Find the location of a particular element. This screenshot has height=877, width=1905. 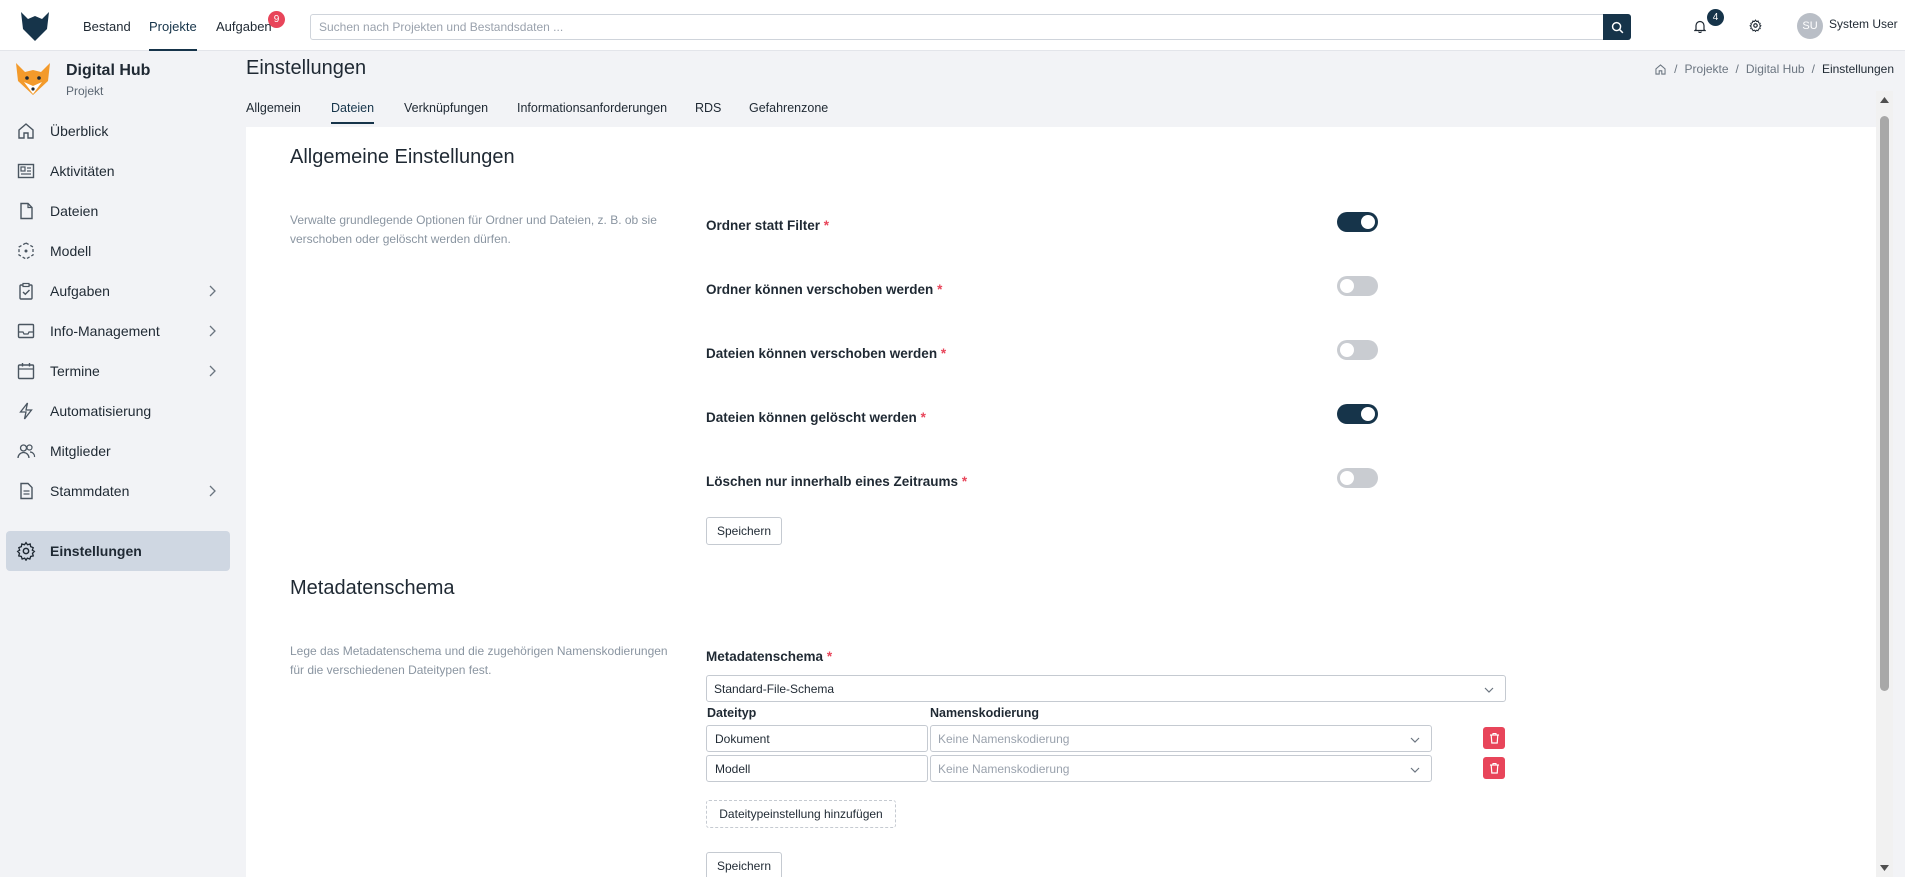

sidebar-item-label: Überblick is located at coordinates (79, 131).